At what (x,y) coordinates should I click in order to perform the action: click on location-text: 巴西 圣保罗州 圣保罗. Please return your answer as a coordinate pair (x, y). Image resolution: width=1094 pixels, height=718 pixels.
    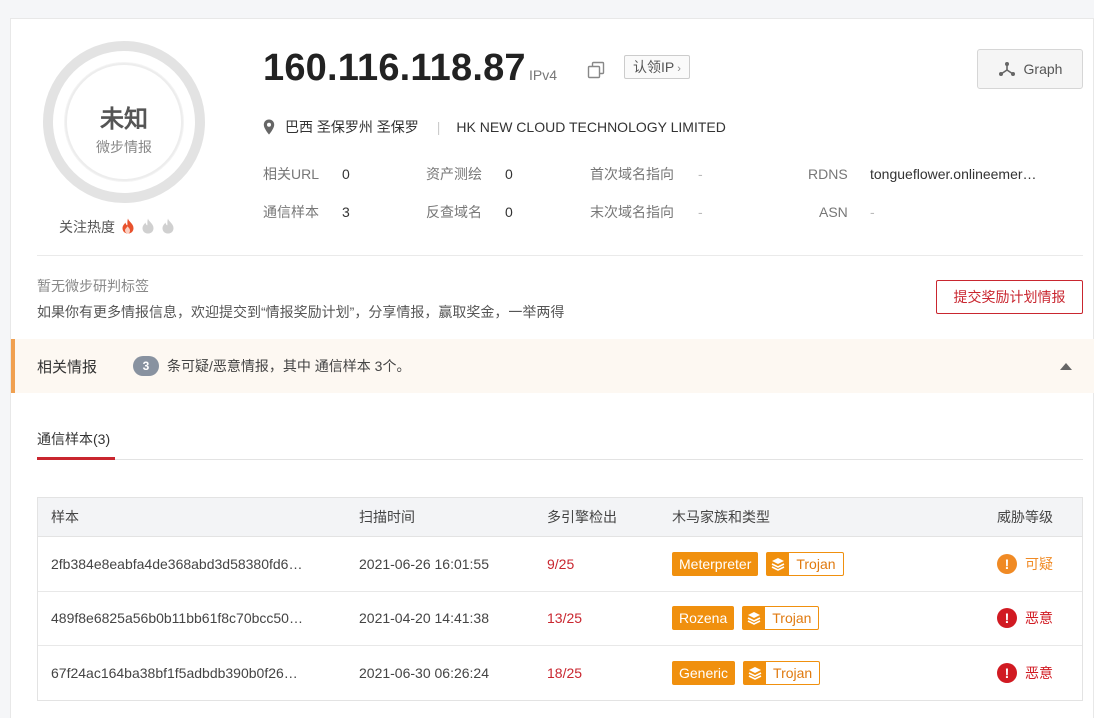
    Looking at the image, I should click on (352, 127).